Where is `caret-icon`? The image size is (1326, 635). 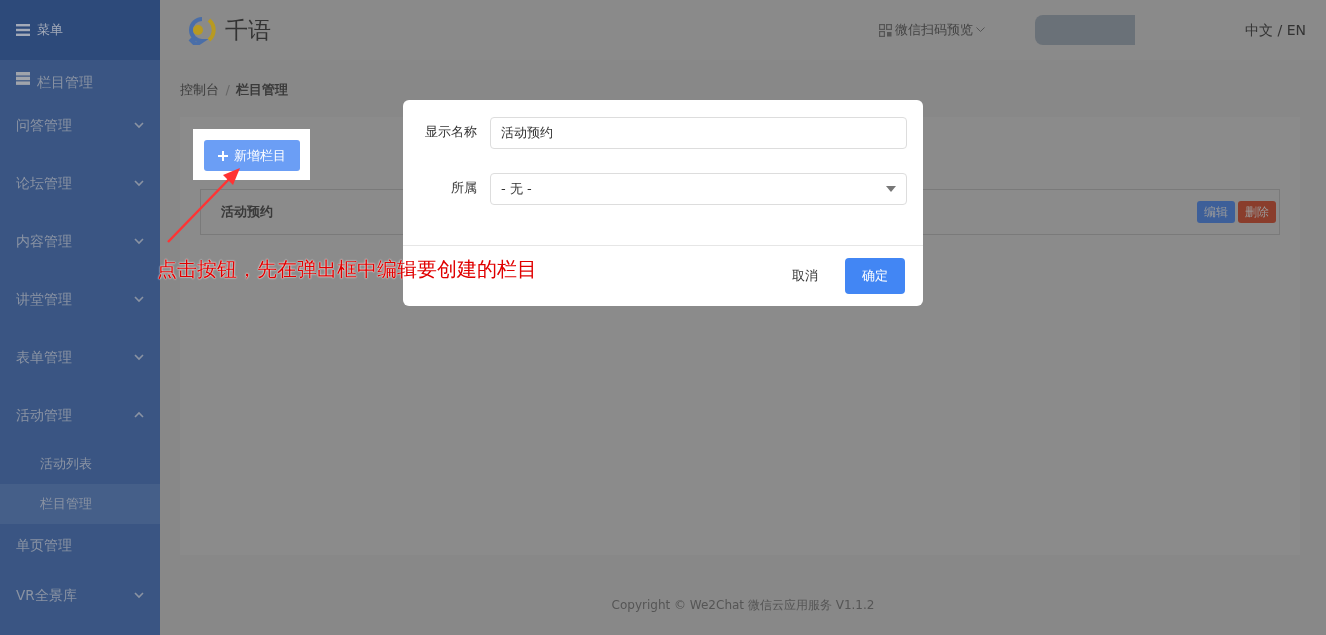 caret-icon is located at coordinates (981, 30).